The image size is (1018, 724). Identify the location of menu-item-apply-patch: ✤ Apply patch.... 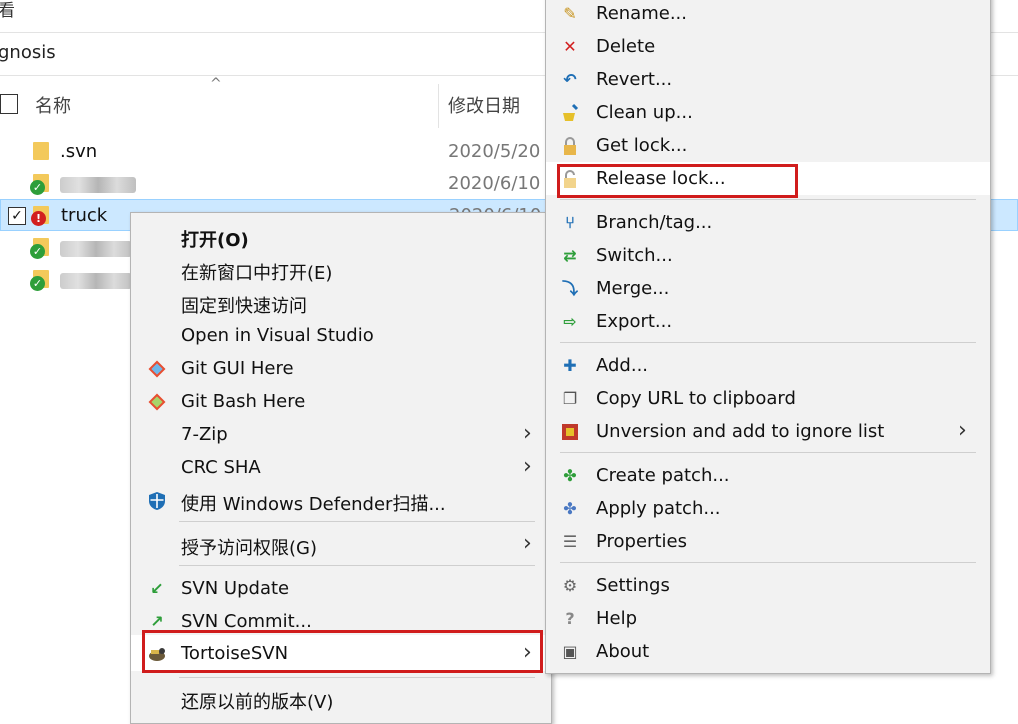
(768, 508).